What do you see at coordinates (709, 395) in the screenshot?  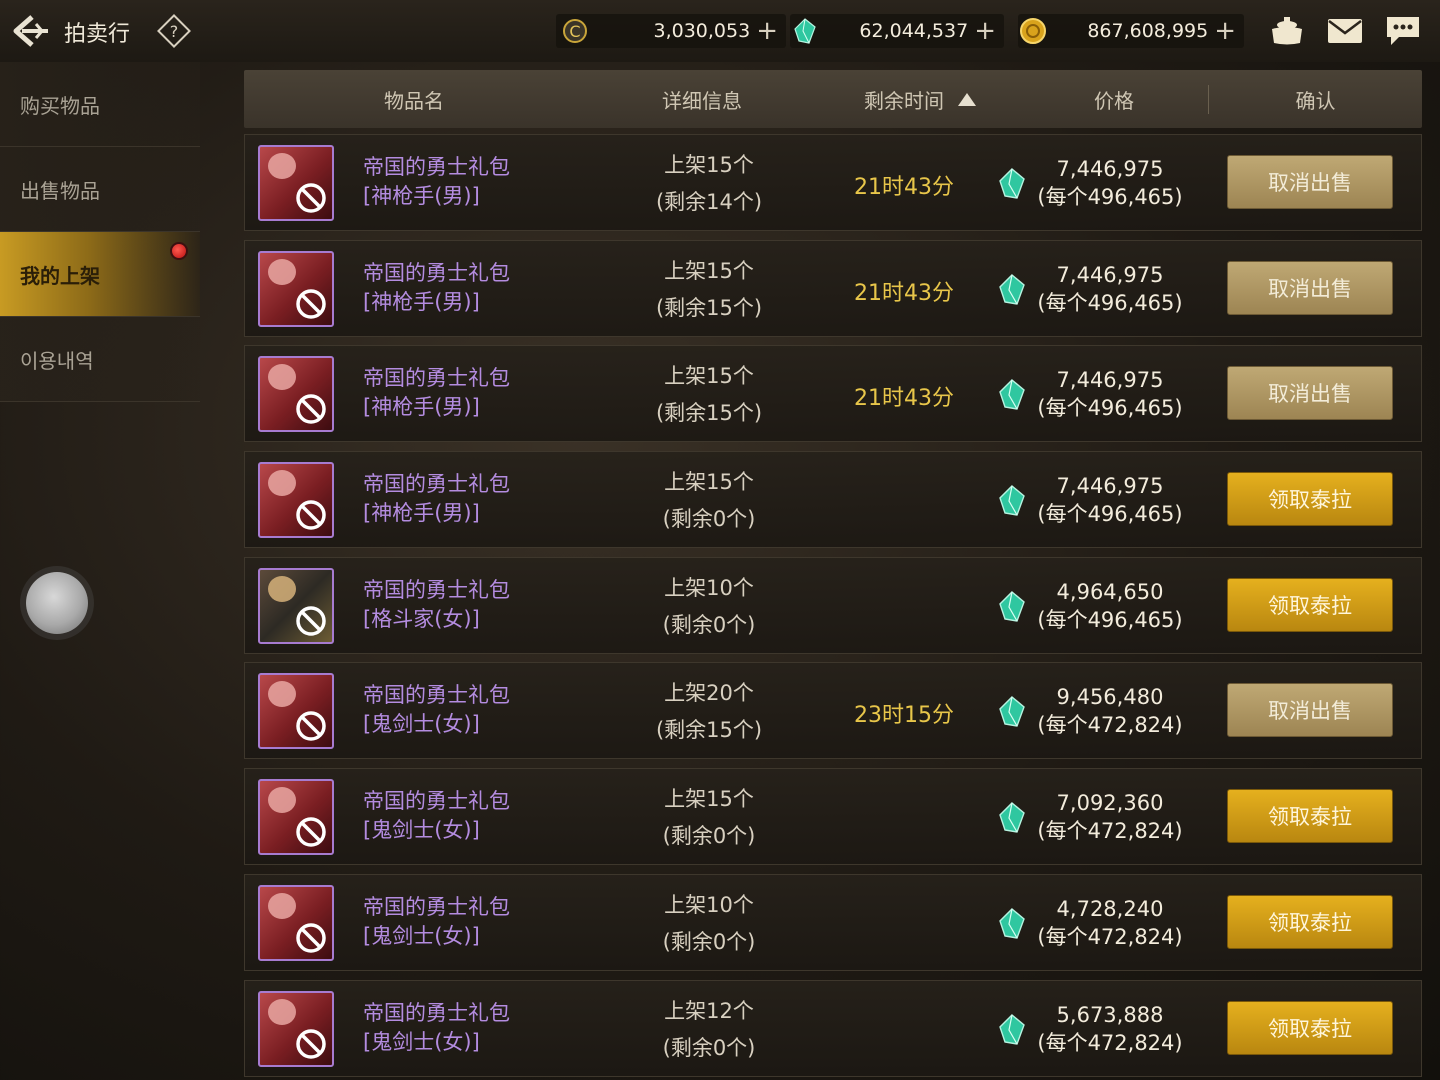 I see `item-detail: 上架15个 (剩余15个)` at bounding box center [709, 395].